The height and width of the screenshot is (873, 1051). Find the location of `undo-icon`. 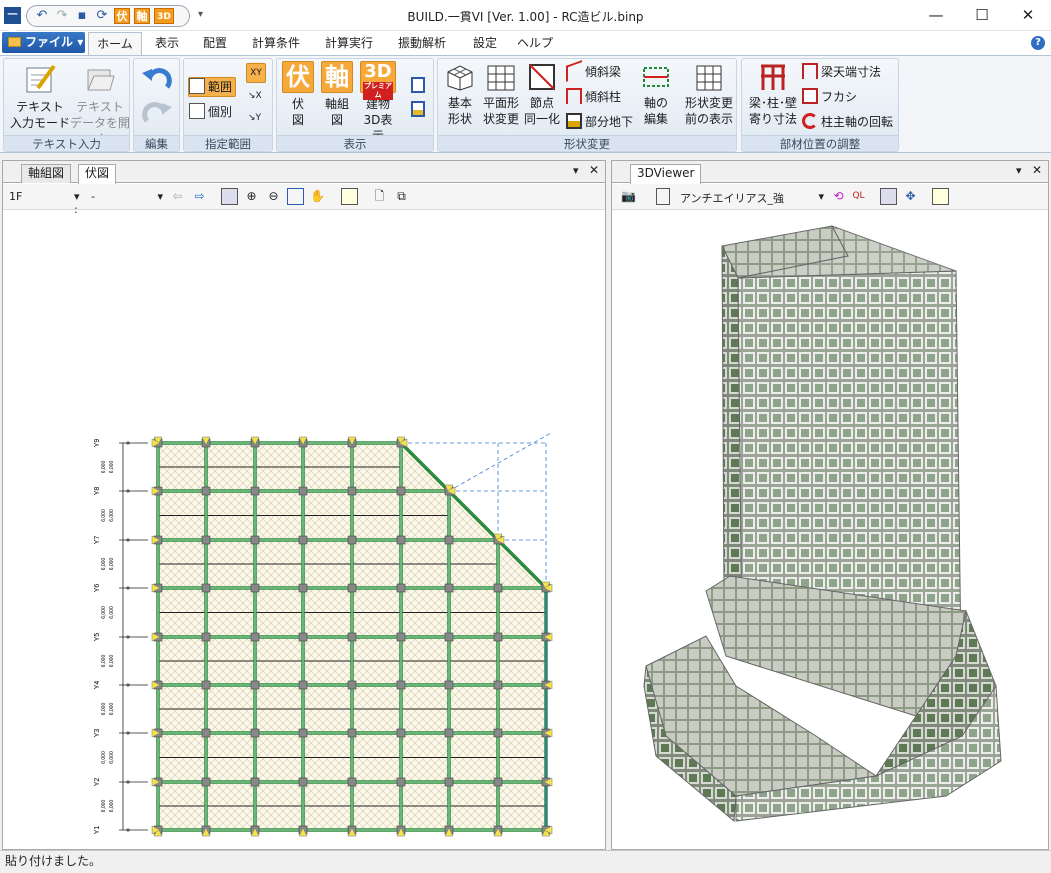

undo-icon is located at coordinates (157, 80).